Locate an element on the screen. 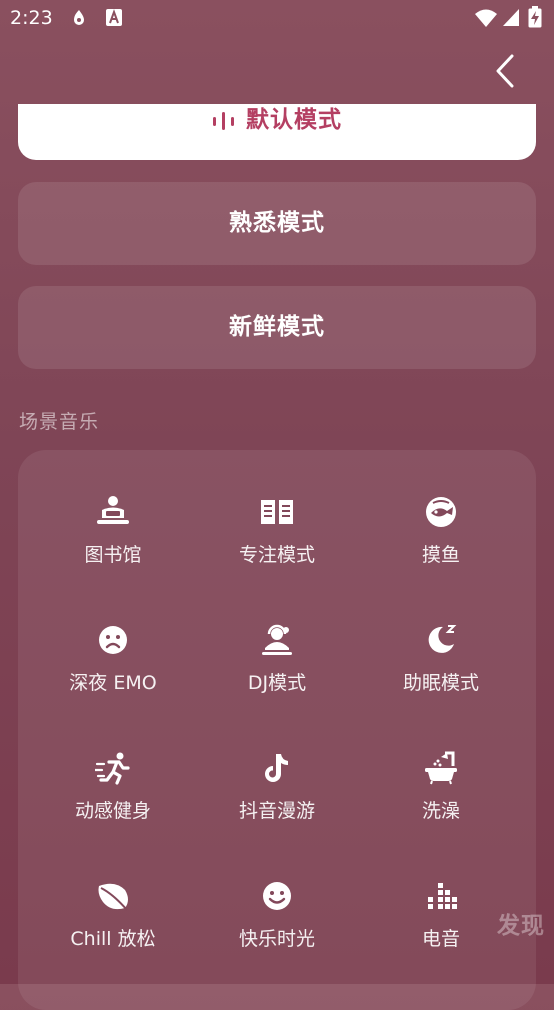  scene-item-library: 图书馆 is located at coordinates (113, 558).